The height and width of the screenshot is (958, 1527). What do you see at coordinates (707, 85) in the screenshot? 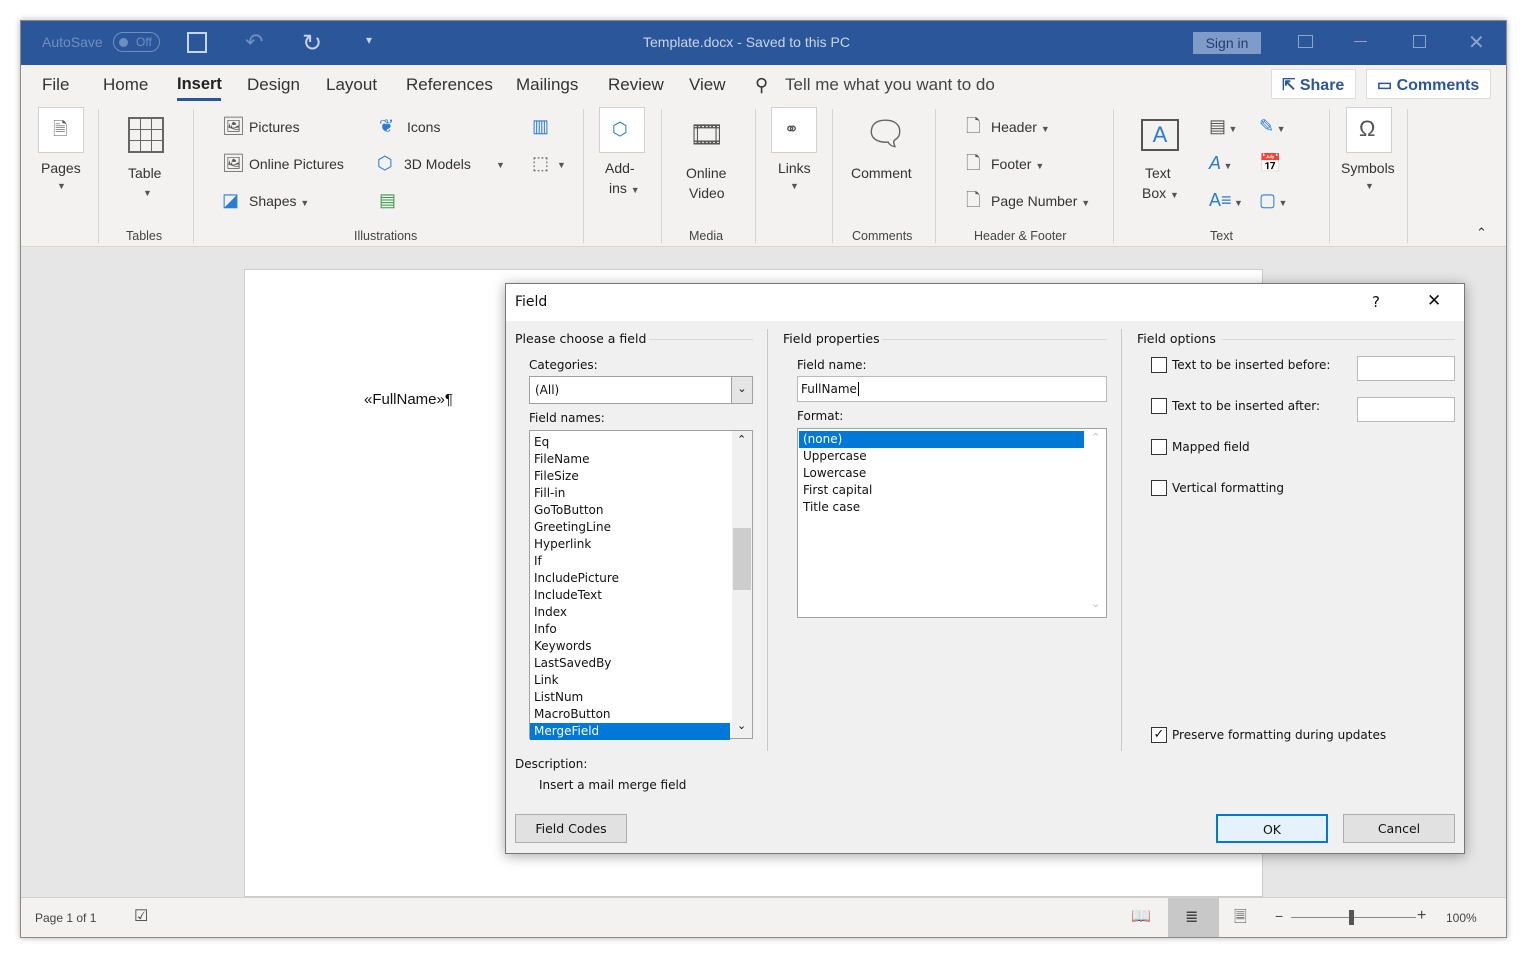
I see `tab-view: View` at bounding box center [707, 85].